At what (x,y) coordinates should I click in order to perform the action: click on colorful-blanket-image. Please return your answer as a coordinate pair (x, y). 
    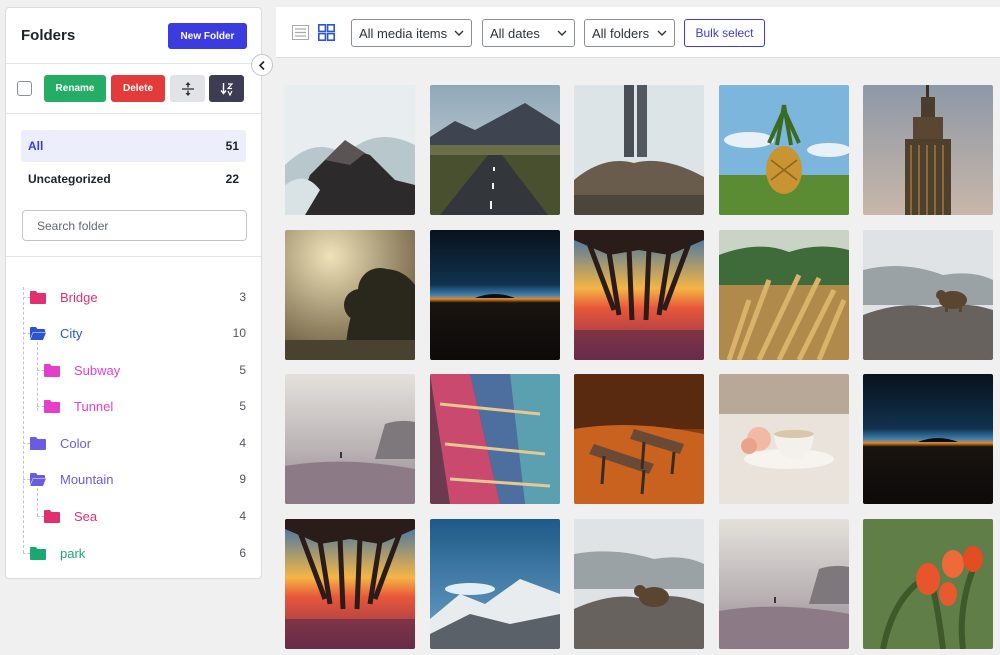
    Looking at the image, I should click on (495, 439).